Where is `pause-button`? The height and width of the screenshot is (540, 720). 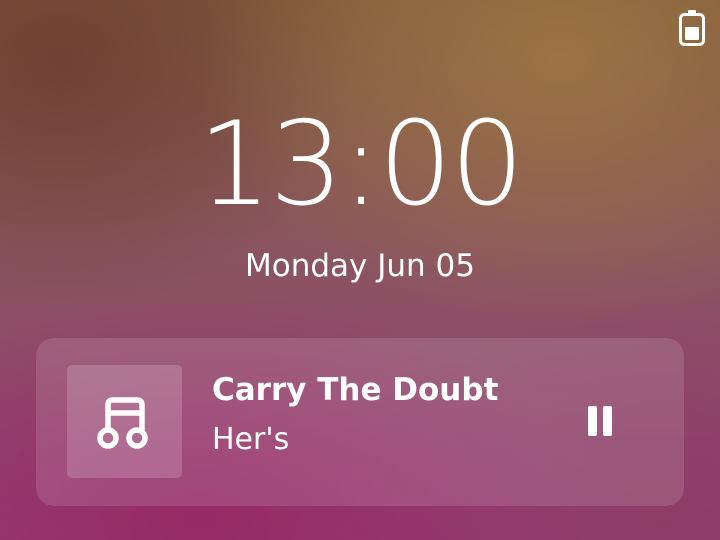
pause-button is located at coordinates (600, 420).